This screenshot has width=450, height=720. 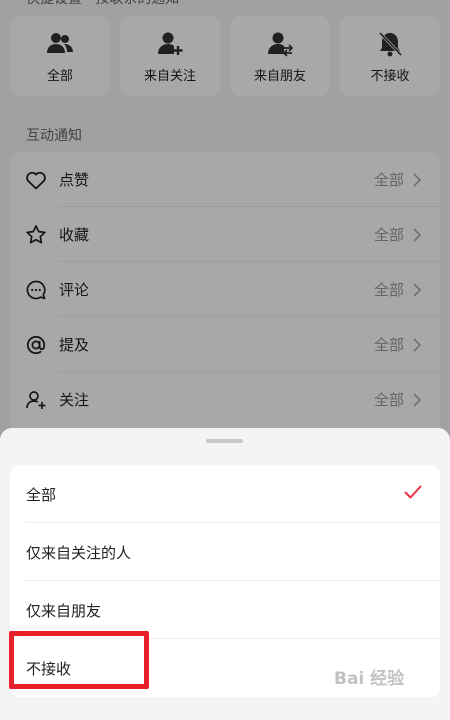 I want to click on sheet-drag-handle, so click(x=224, y=441).